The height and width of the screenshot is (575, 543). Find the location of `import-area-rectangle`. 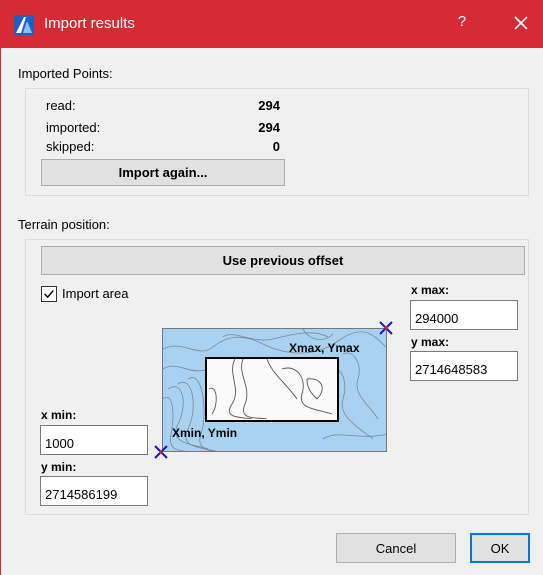

import-area-rectangle is located at coordinates (272, 389).